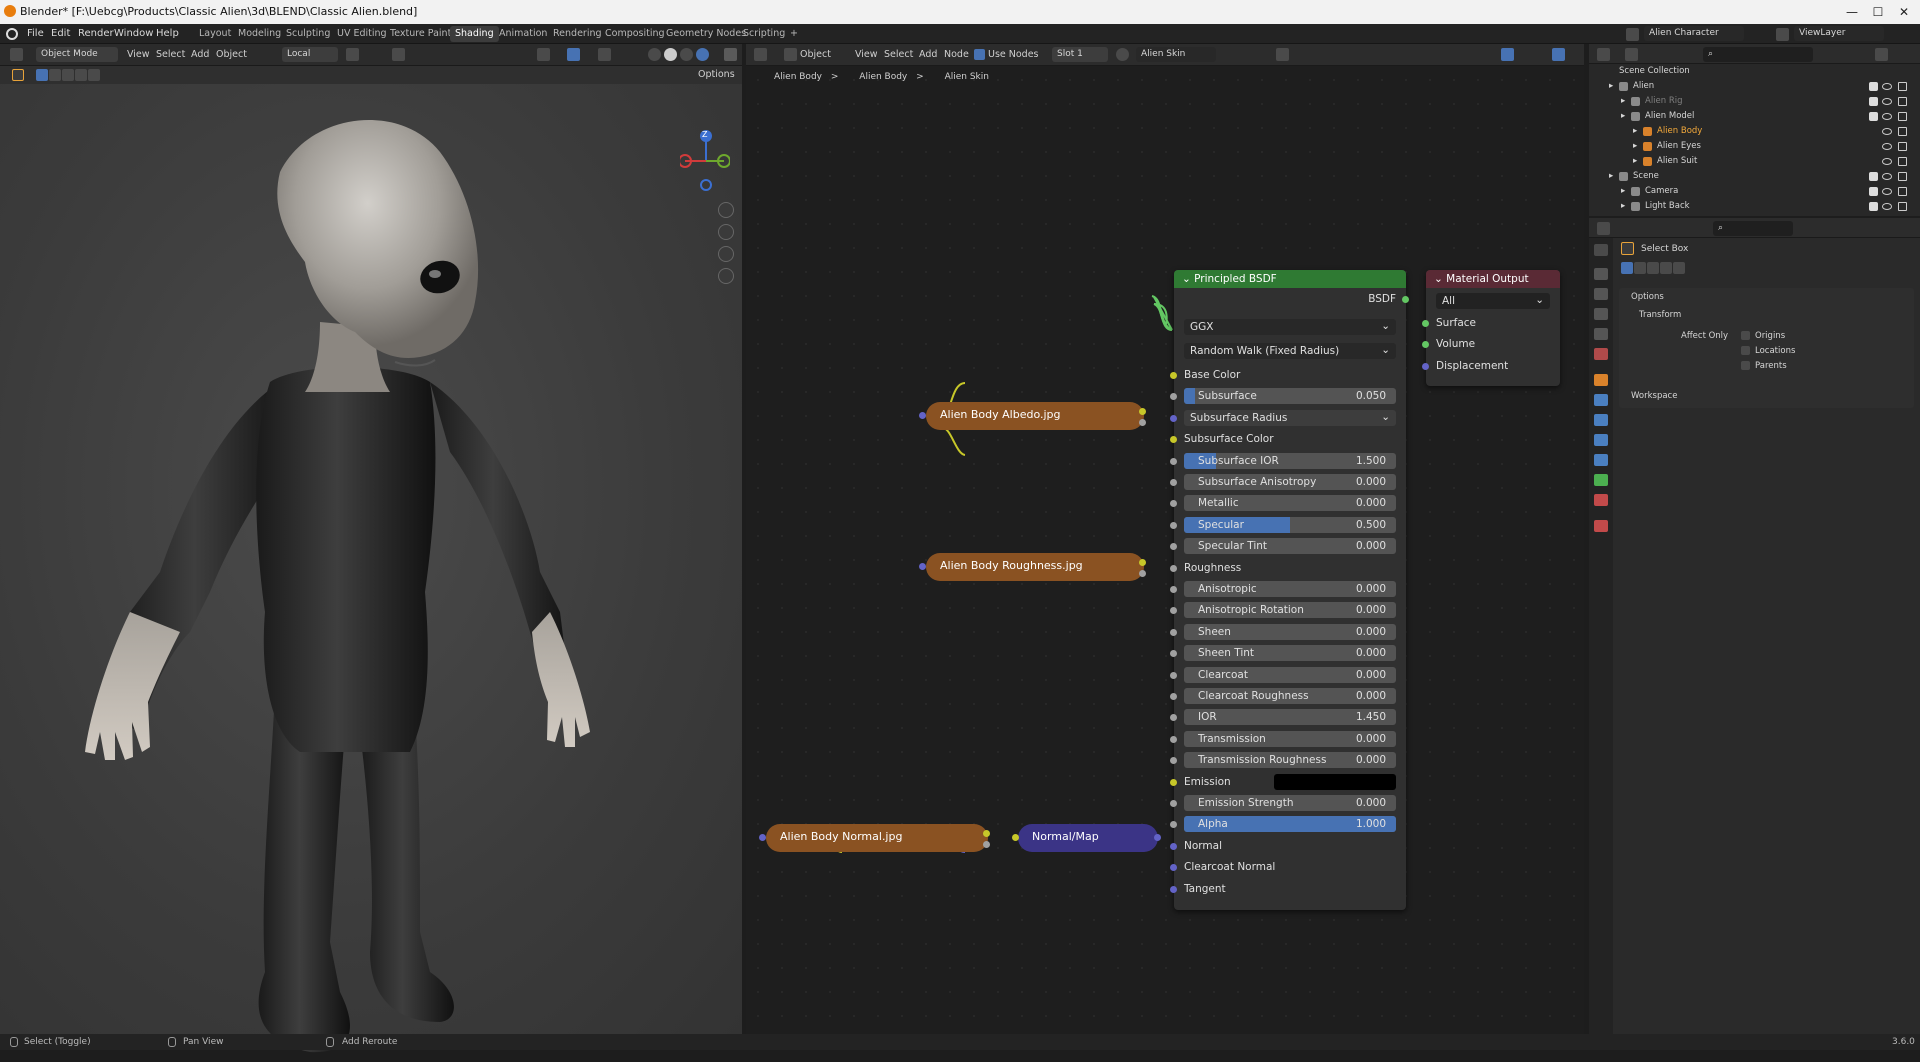  I want to click on menu-file: File, so click(35, 33).